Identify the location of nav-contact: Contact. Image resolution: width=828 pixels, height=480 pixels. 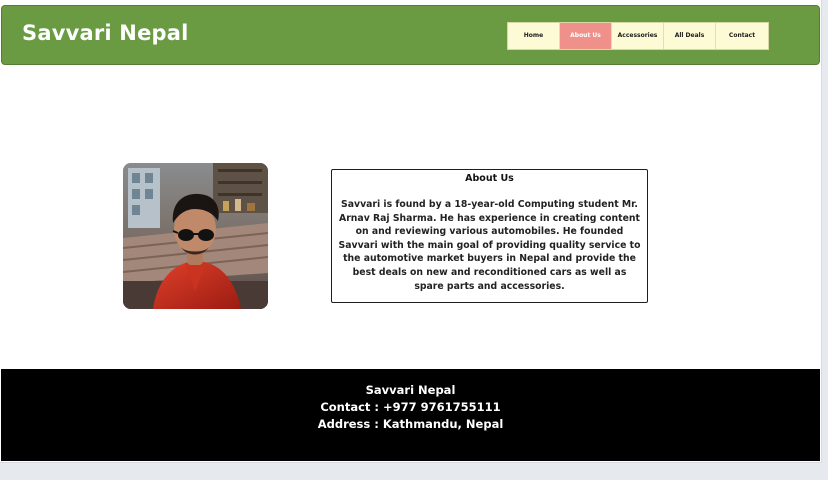
(742, 36).